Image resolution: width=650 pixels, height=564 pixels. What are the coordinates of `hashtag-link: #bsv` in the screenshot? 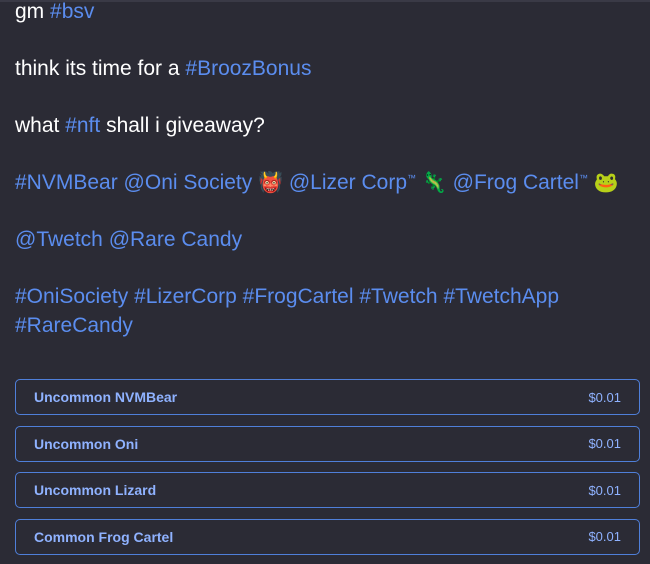 It's located at (72, 11).